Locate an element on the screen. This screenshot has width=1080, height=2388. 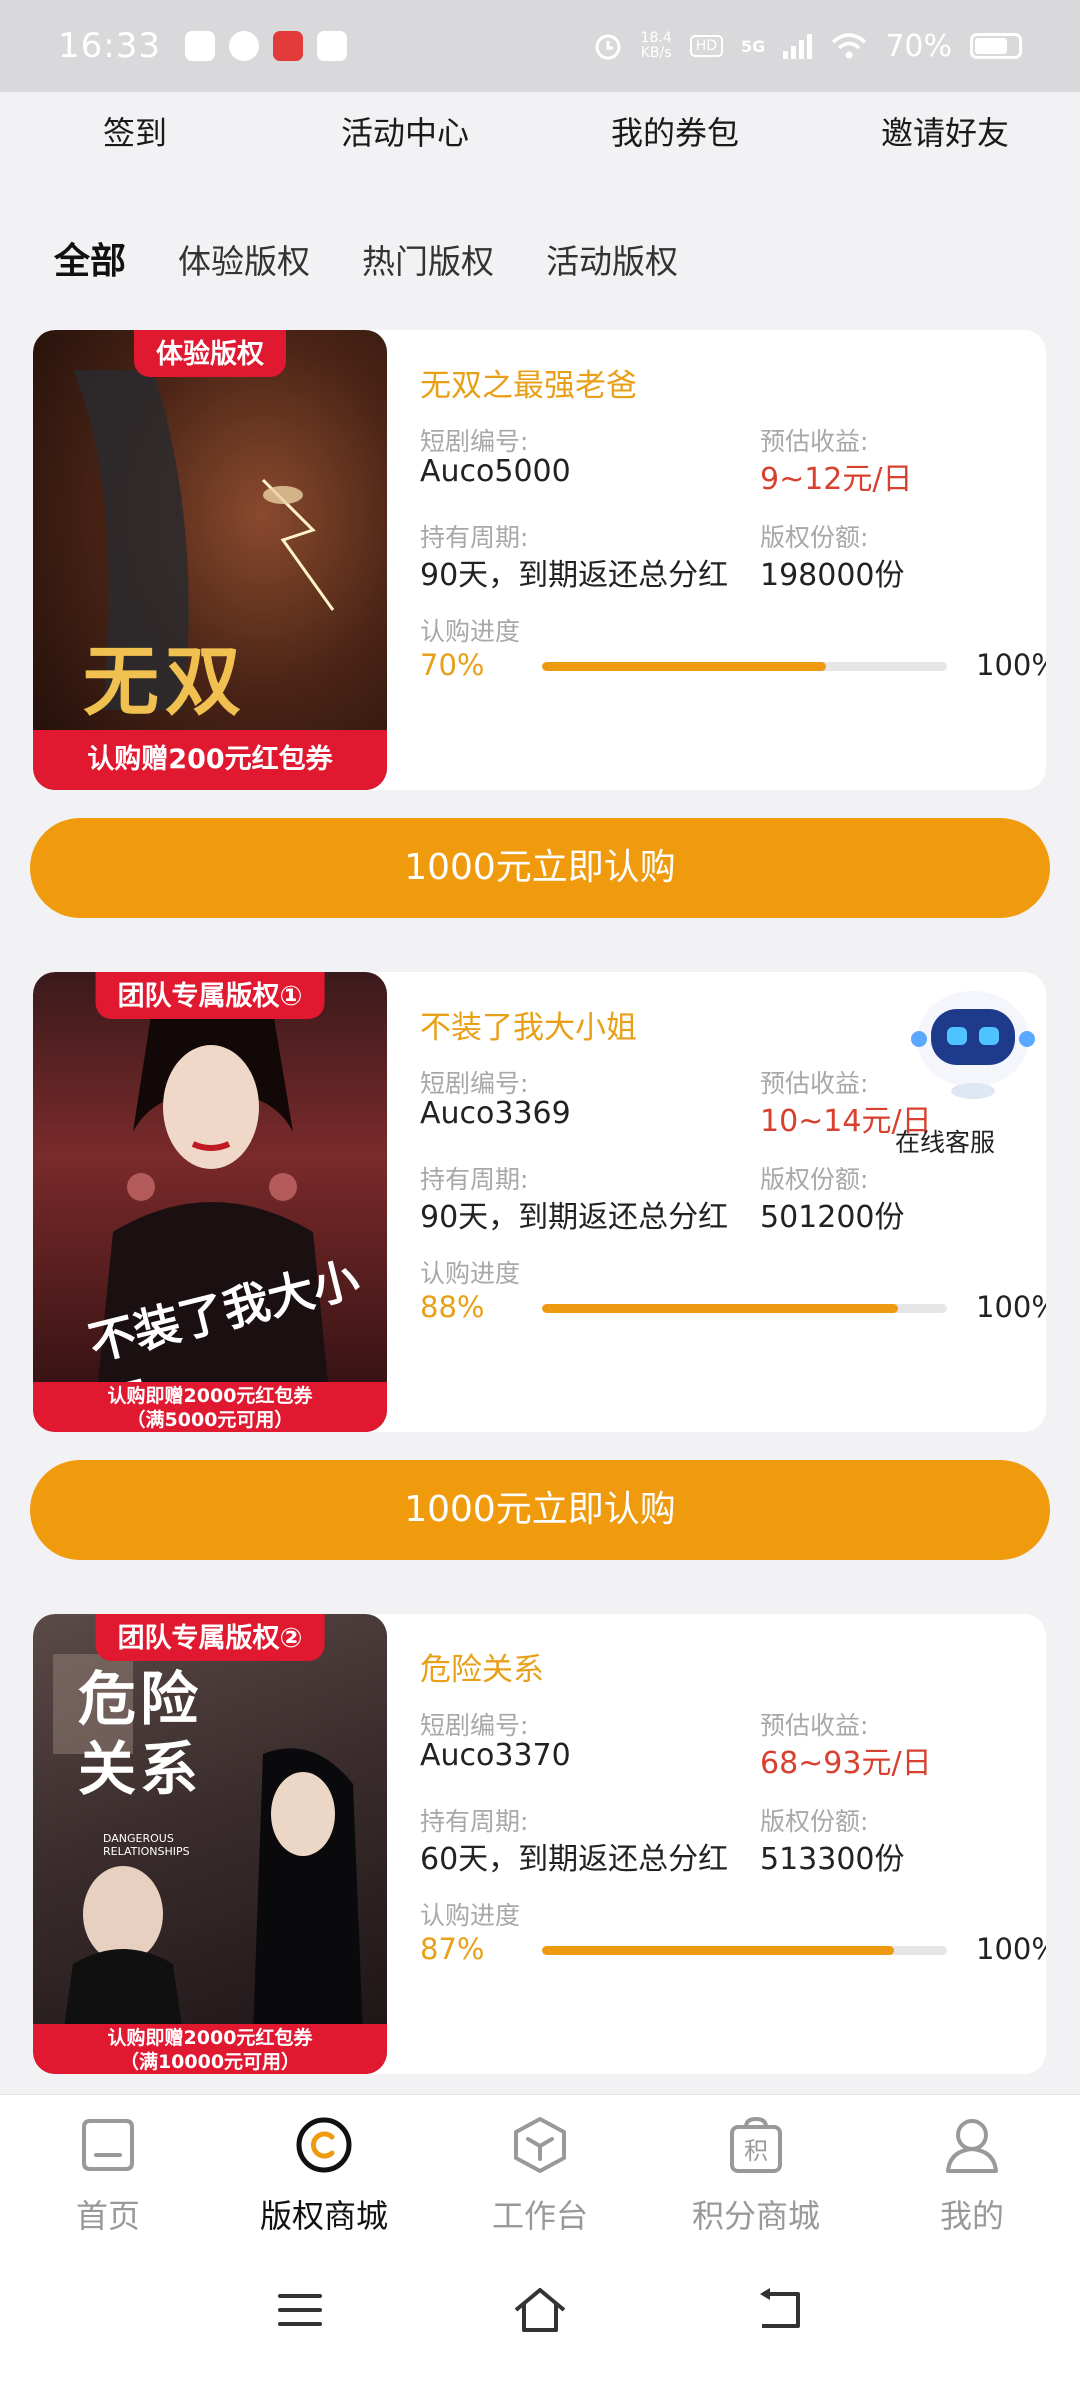
home-nav-icon is located at coordinates (540, 2310).